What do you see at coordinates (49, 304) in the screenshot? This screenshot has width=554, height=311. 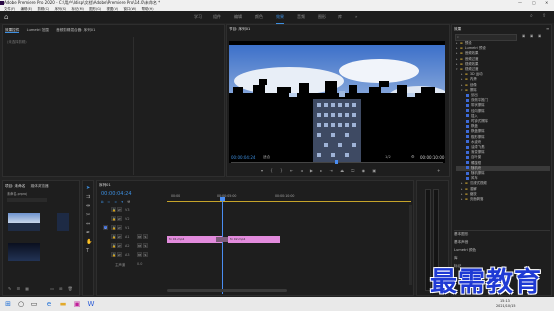 I see `edge-icon: e` at bounding box center [49, 304].